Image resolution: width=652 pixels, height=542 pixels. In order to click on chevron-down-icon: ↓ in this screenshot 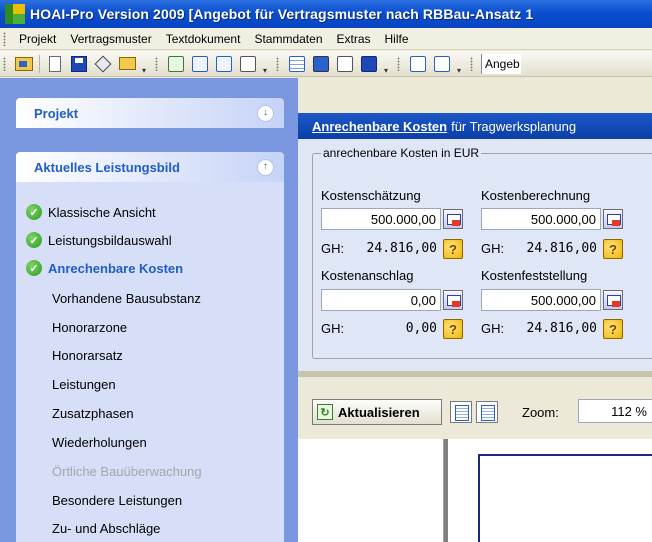, I will do `click(265, 113)`.